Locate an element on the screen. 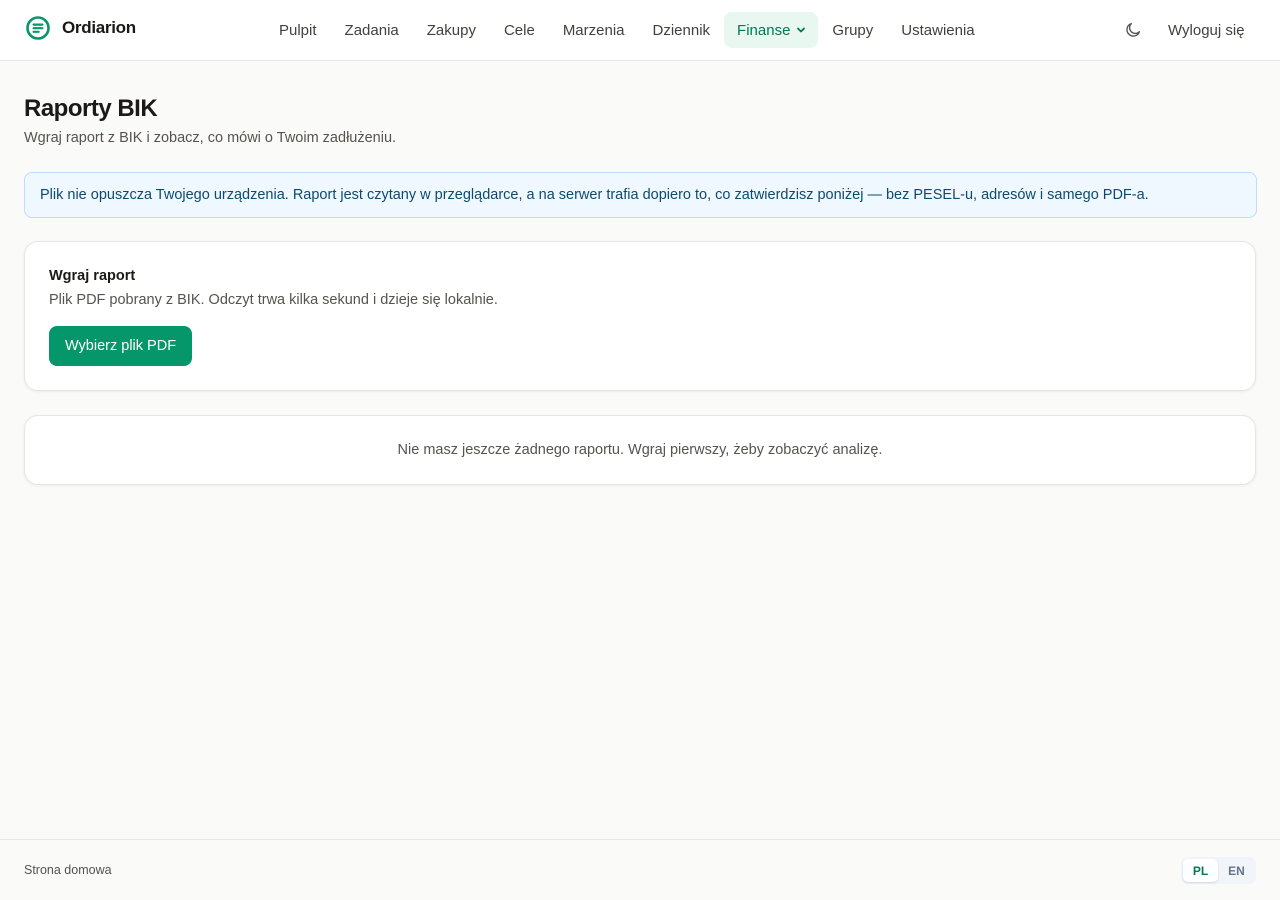  nav-item-zakupy: Zakupy is located at coordinates (451, 30).